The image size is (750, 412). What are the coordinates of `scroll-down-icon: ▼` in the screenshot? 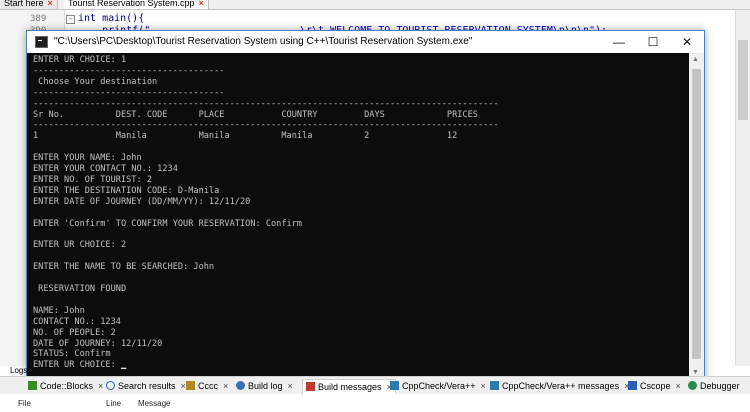 It's located at (695, 372).